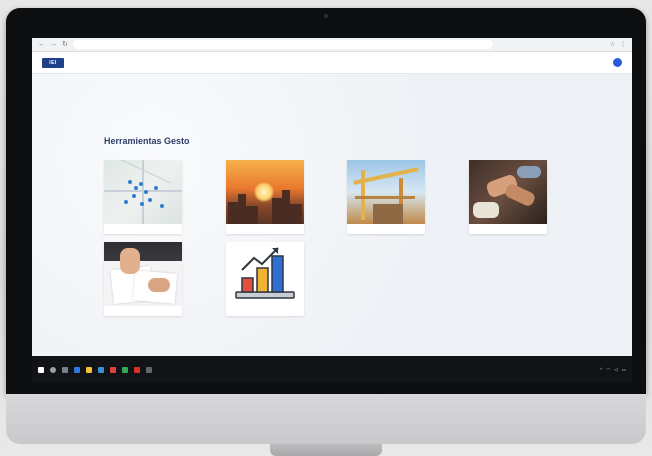  Describe the element at coordinates (613, 370) in the screenshot. I see `system-tray: ^ ◠ ◁ ▭` at that location.